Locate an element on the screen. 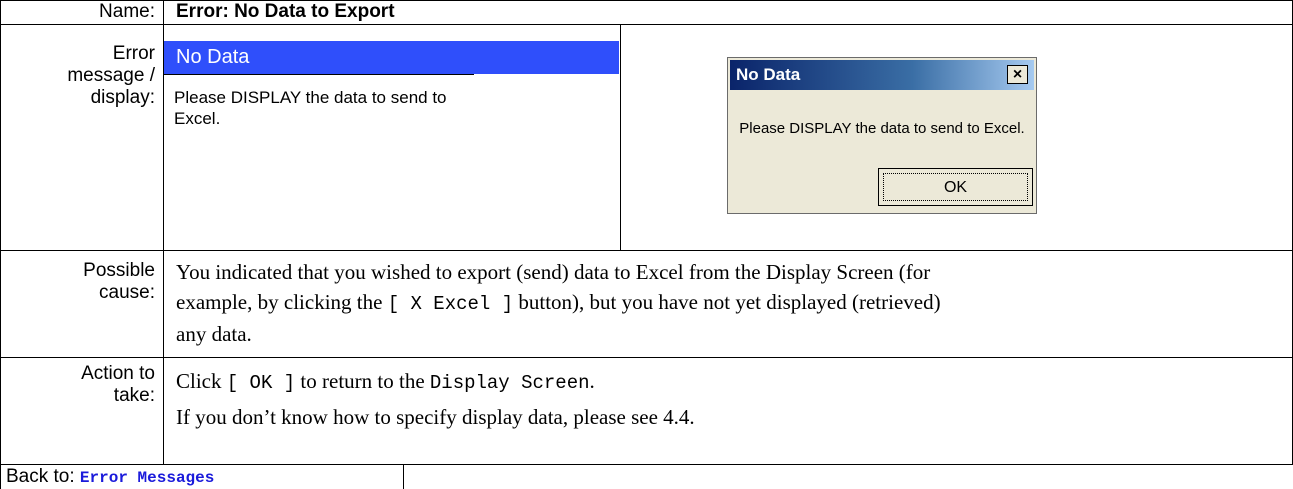 This screenshot has width=1293, height=489. action-text-part: Click is located at coordinates (201, 381).